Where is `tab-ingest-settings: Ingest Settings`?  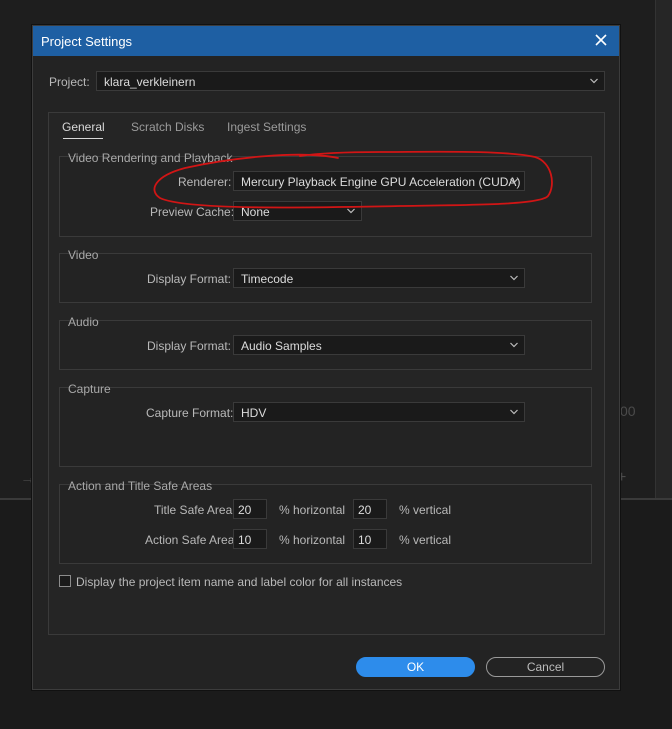
tab-ingest-settings: Ingest Settings is located at coordinates (266, 127).